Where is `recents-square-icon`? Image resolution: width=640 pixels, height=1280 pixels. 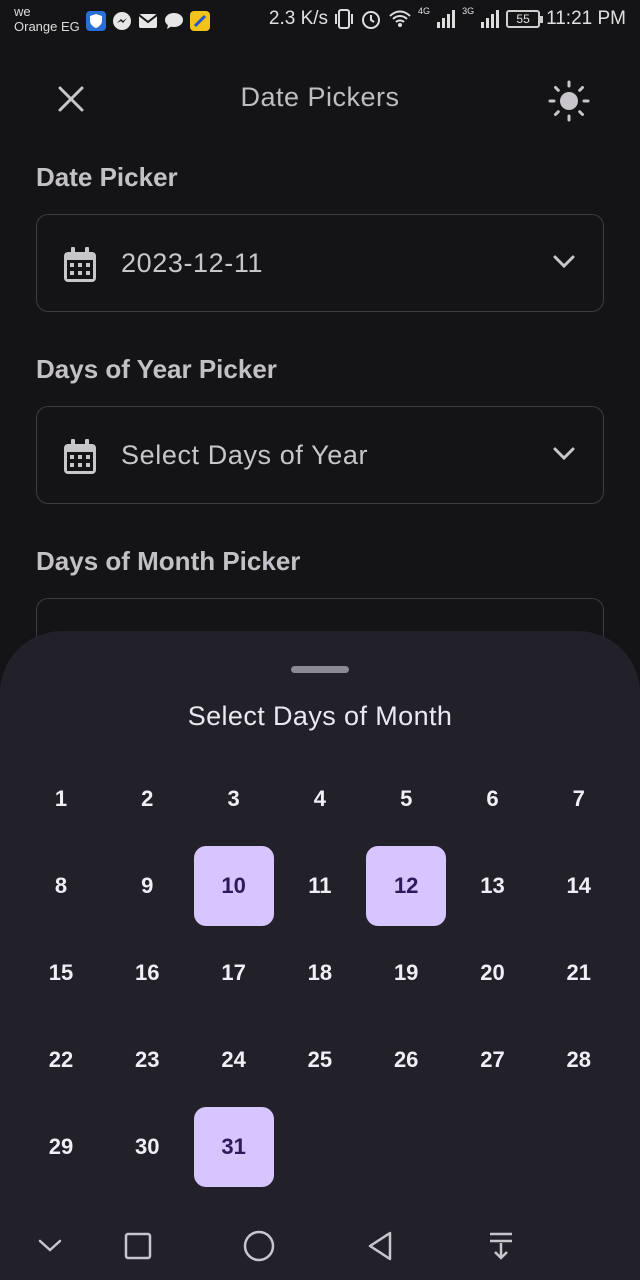
recents-square-icon is located at coordinates (138, 1246).